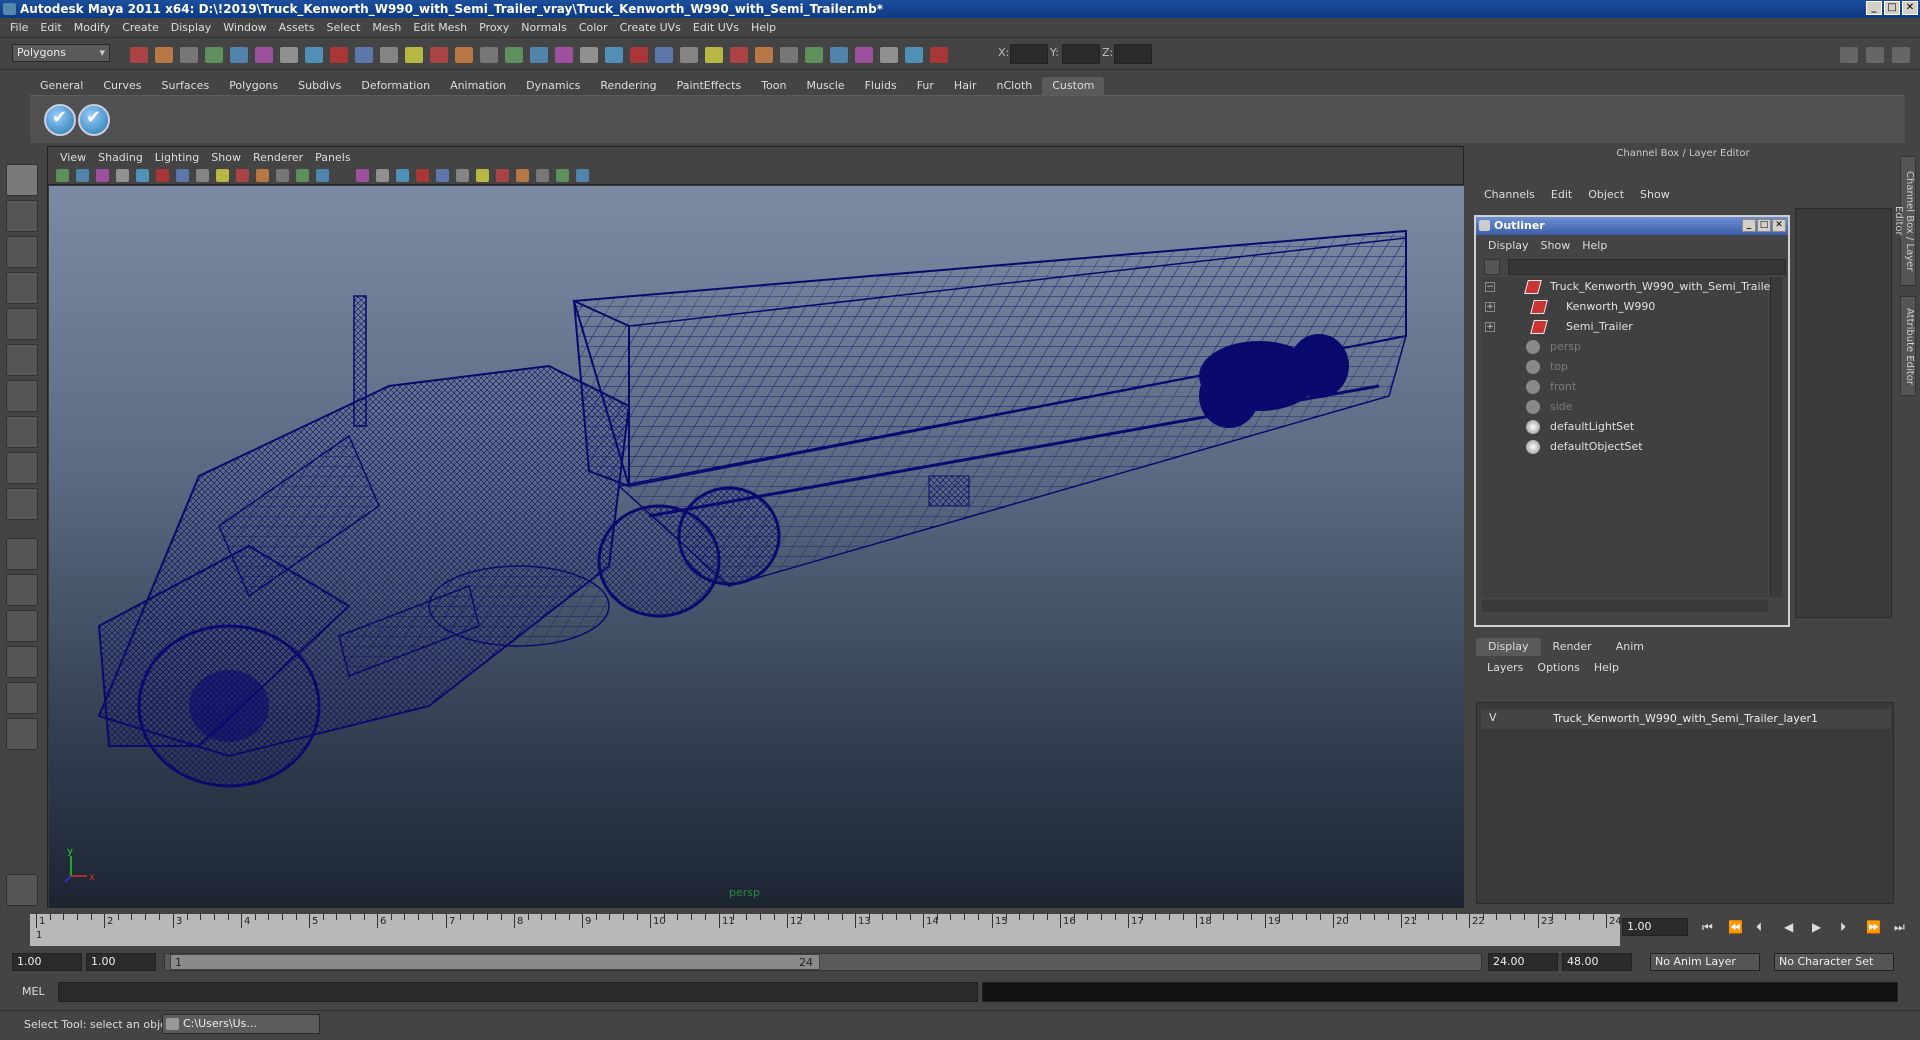 The height and width of the screenshot is (1040, 1920). I want to click on four-view-layout-icon, so click(22, 590).